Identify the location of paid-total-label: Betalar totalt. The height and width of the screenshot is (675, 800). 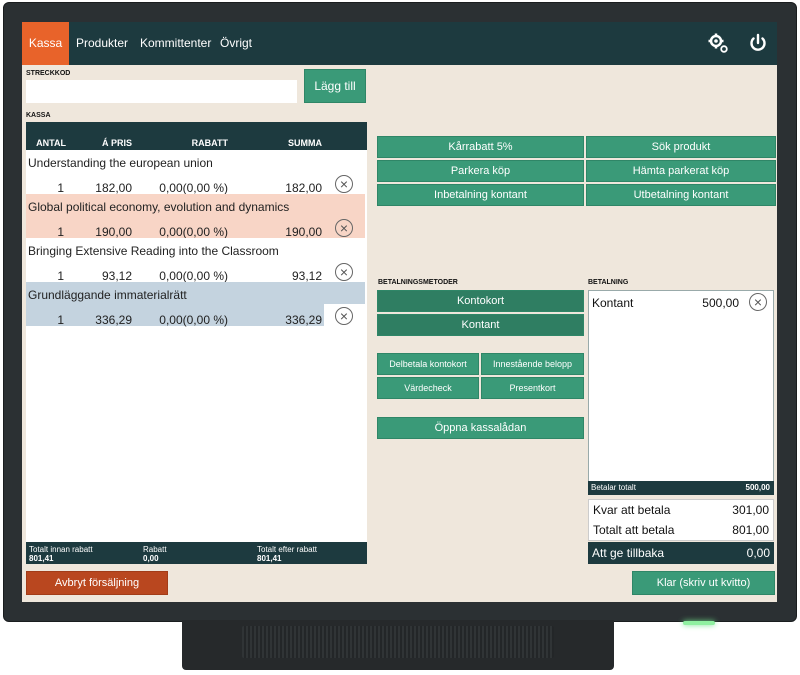
(613, 487).